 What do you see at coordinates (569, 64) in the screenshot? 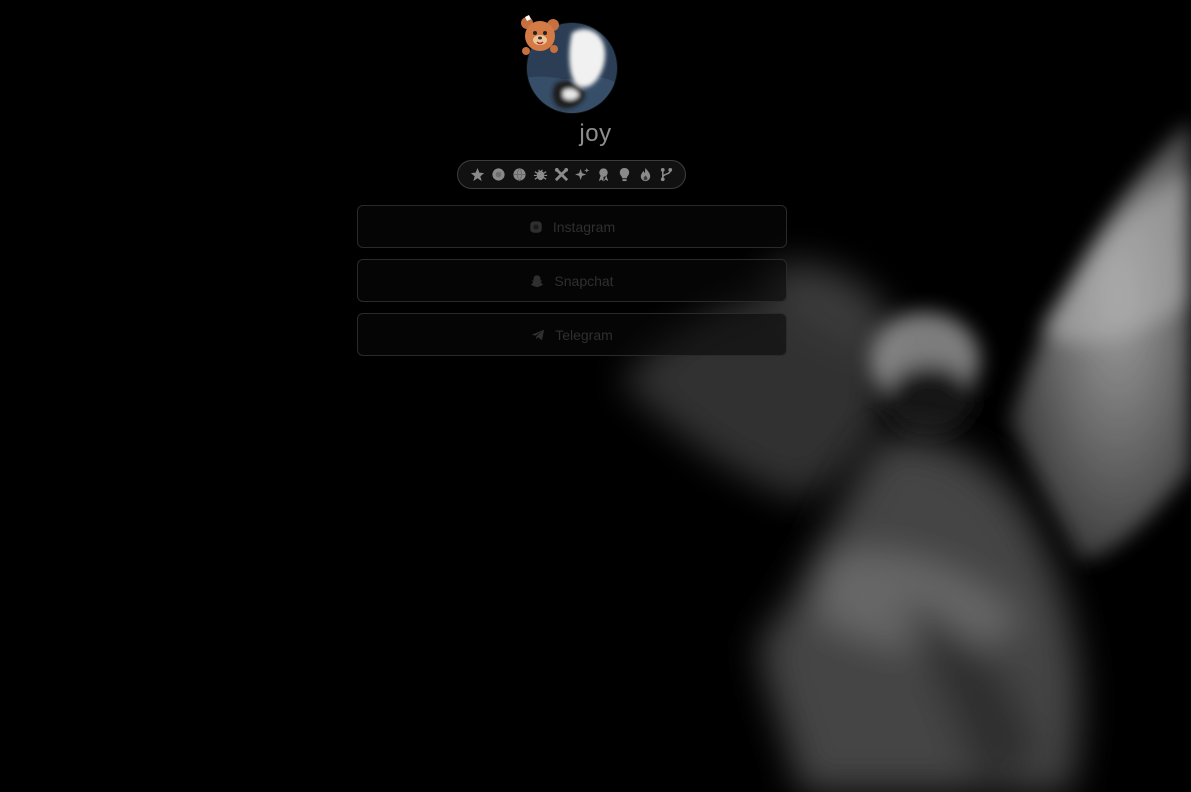
I see `avatar-container` at bounding box center [569, 64].